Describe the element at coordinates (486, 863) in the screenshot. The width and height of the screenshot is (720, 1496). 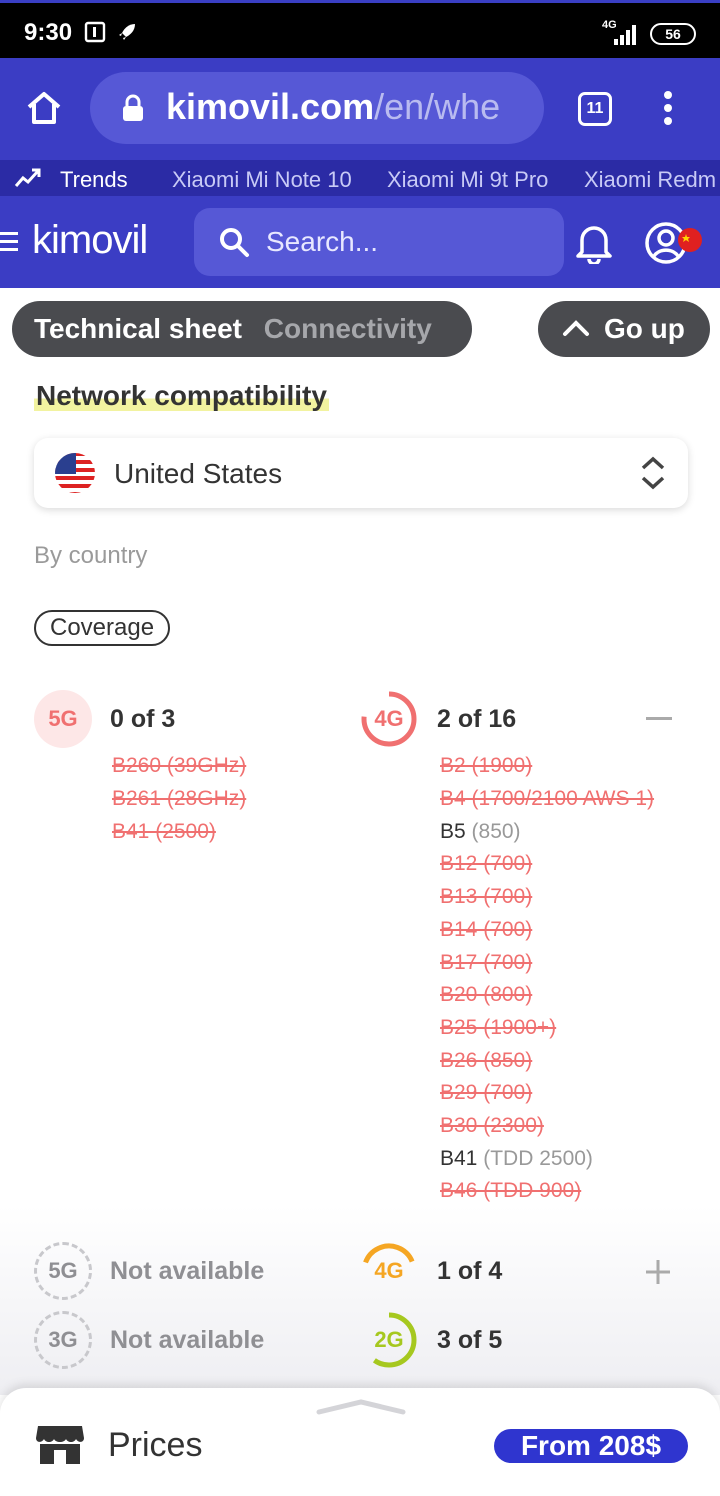
I see `4g-band: B12 (700)` at that location.